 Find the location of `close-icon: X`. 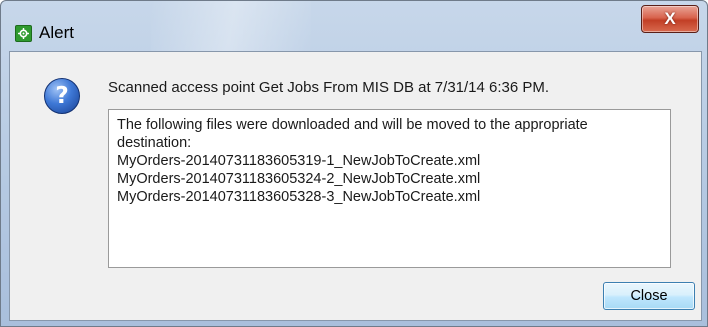

close-icon: X is located at coordinates (670, 18).